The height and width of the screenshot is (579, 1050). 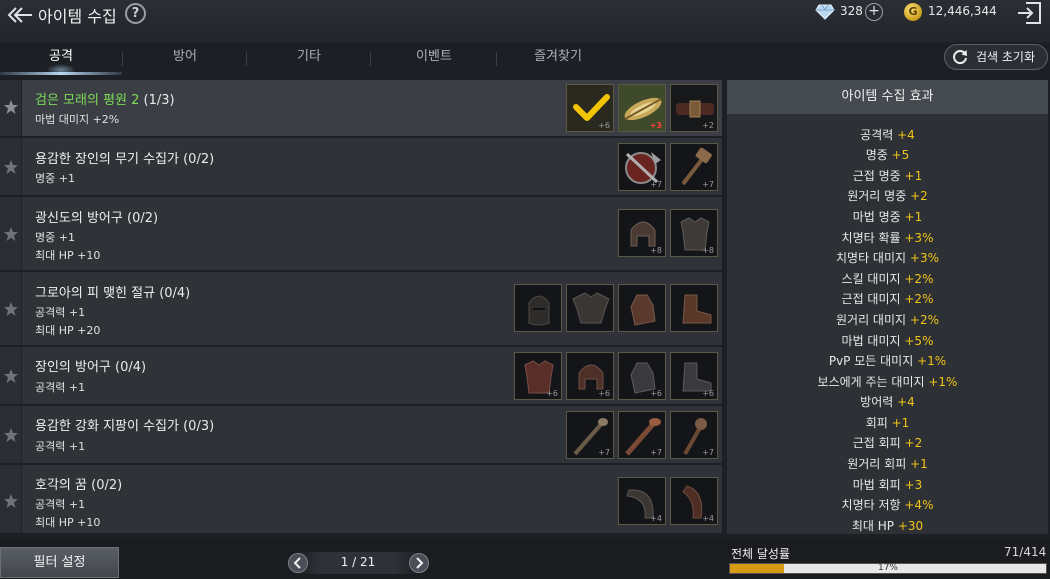 What do you see at coordinates (694, 108) in the screenshot?
I see `item-slot: +2` at bounding box center [694, 108].